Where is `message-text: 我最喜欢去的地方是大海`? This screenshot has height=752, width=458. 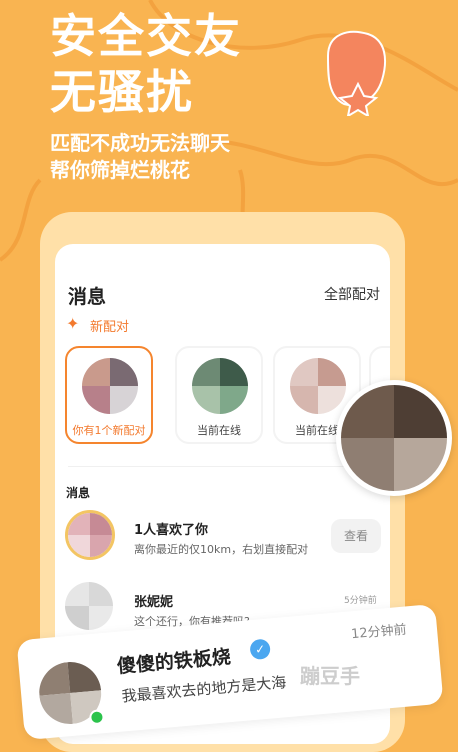
message-text: 我最喜欢去的地方是大海 is located at coordinates (203, 689).